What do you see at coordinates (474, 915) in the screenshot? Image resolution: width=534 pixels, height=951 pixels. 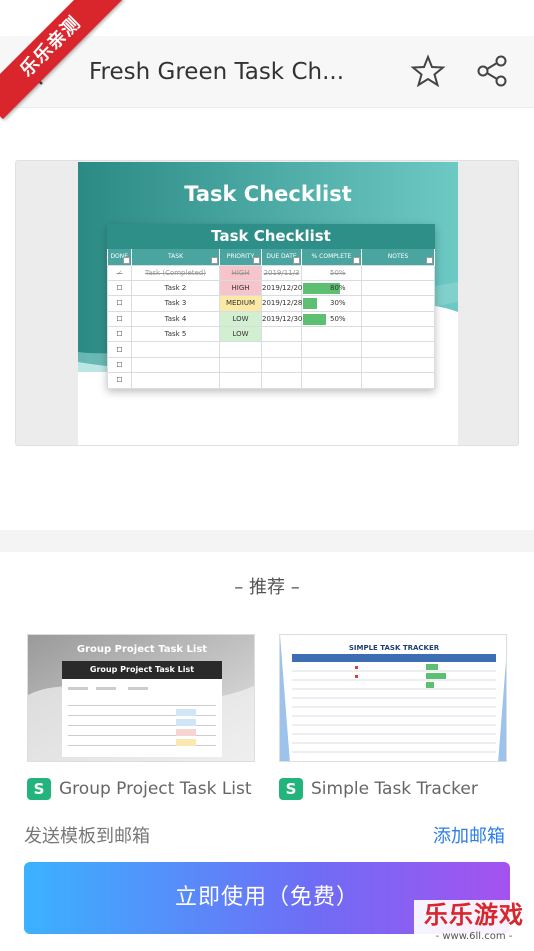 I see `watermark-main: 乐乐游戏` at bounding box center [474, 915].